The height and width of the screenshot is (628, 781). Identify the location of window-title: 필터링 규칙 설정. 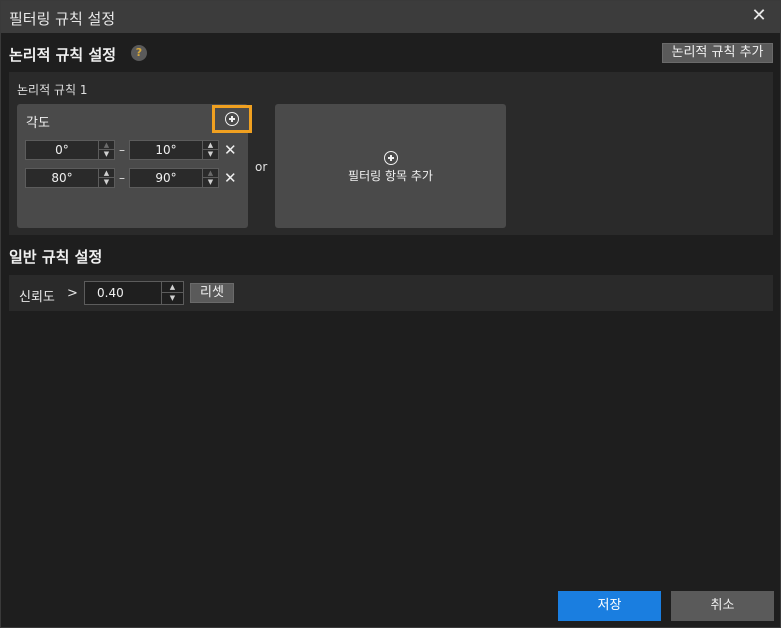
(62, 19).